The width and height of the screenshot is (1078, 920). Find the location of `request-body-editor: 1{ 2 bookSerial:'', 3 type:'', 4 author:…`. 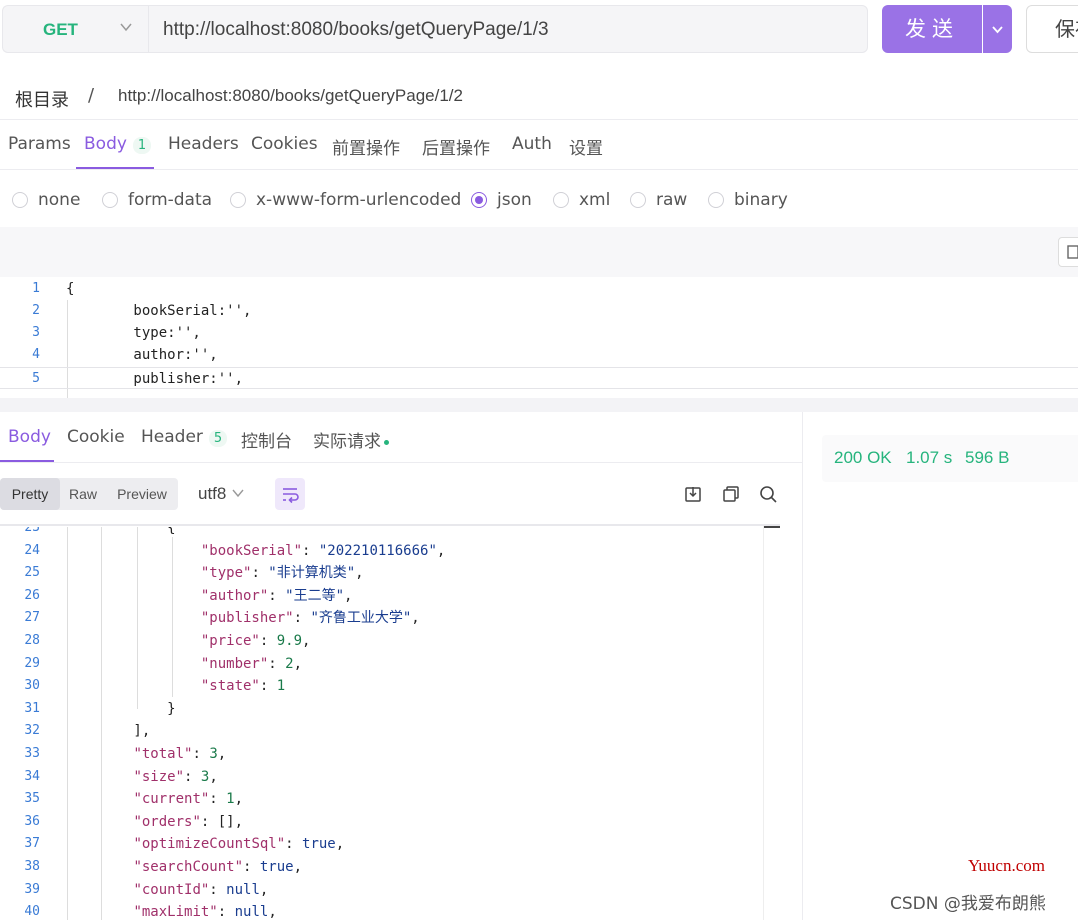

request-body-editor: 1{ 2 bookSerial:'', 3 type:'', 4 author:… is located at coordinates (539, 338).